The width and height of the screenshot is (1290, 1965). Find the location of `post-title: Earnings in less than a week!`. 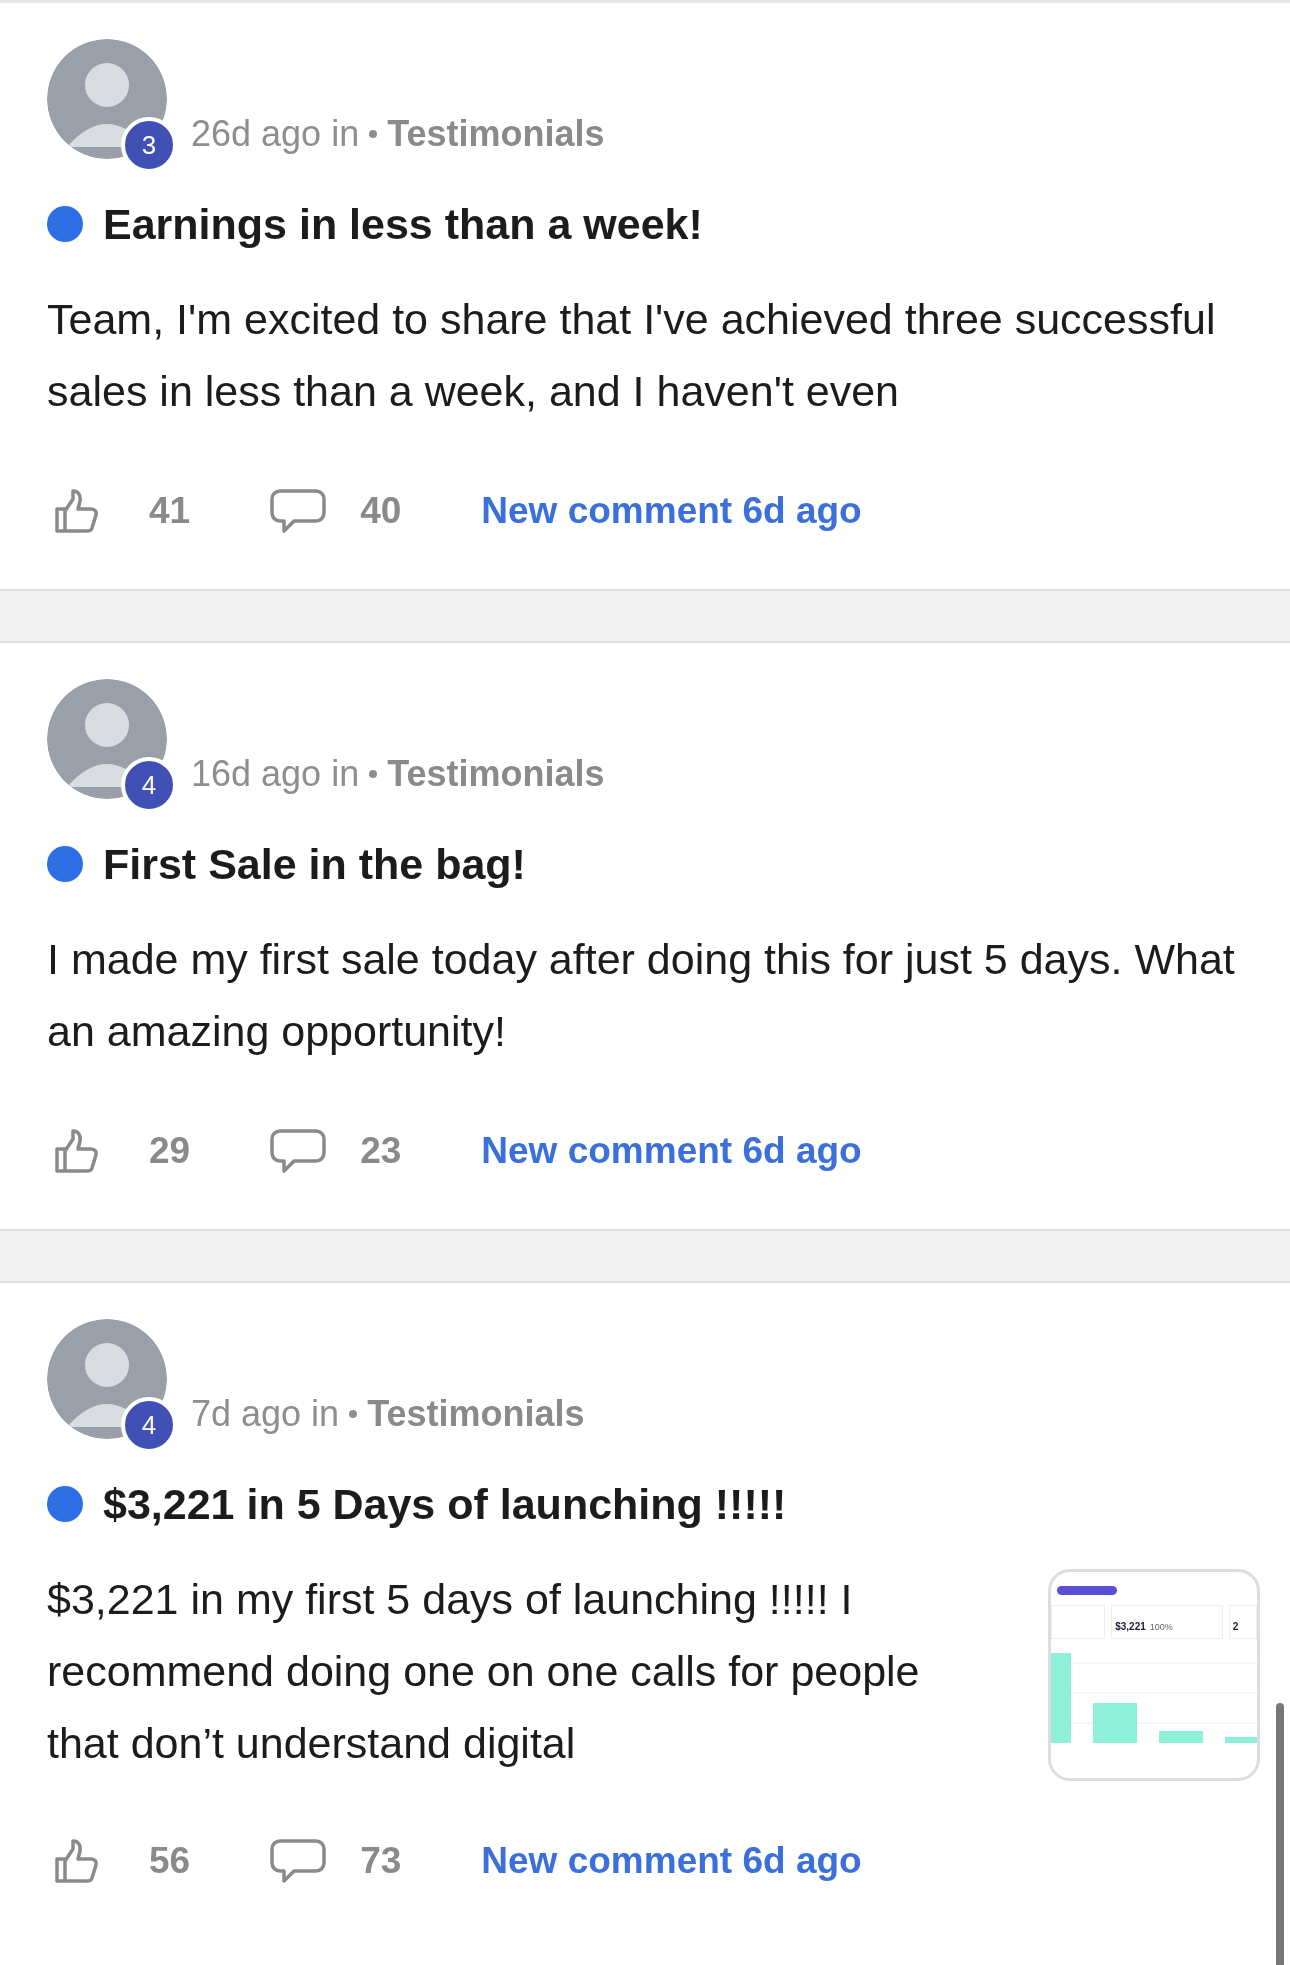

post-title: Earnings in less than a week! is located at coordinates (403, 224).